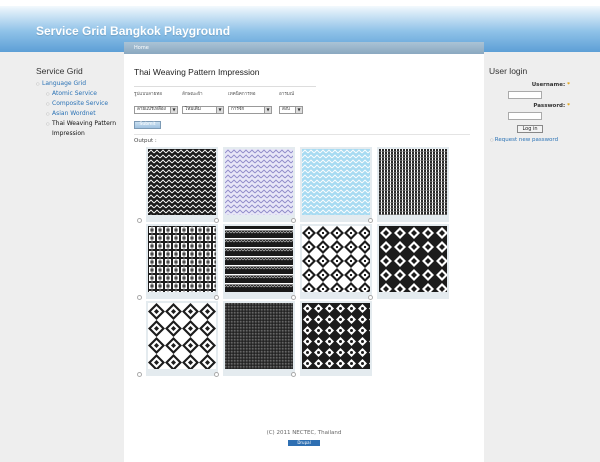  Describe the element at coordinates (81, 84) in the screenshot. I see `sidebar-item-language-grid: Language Grid` at that location.